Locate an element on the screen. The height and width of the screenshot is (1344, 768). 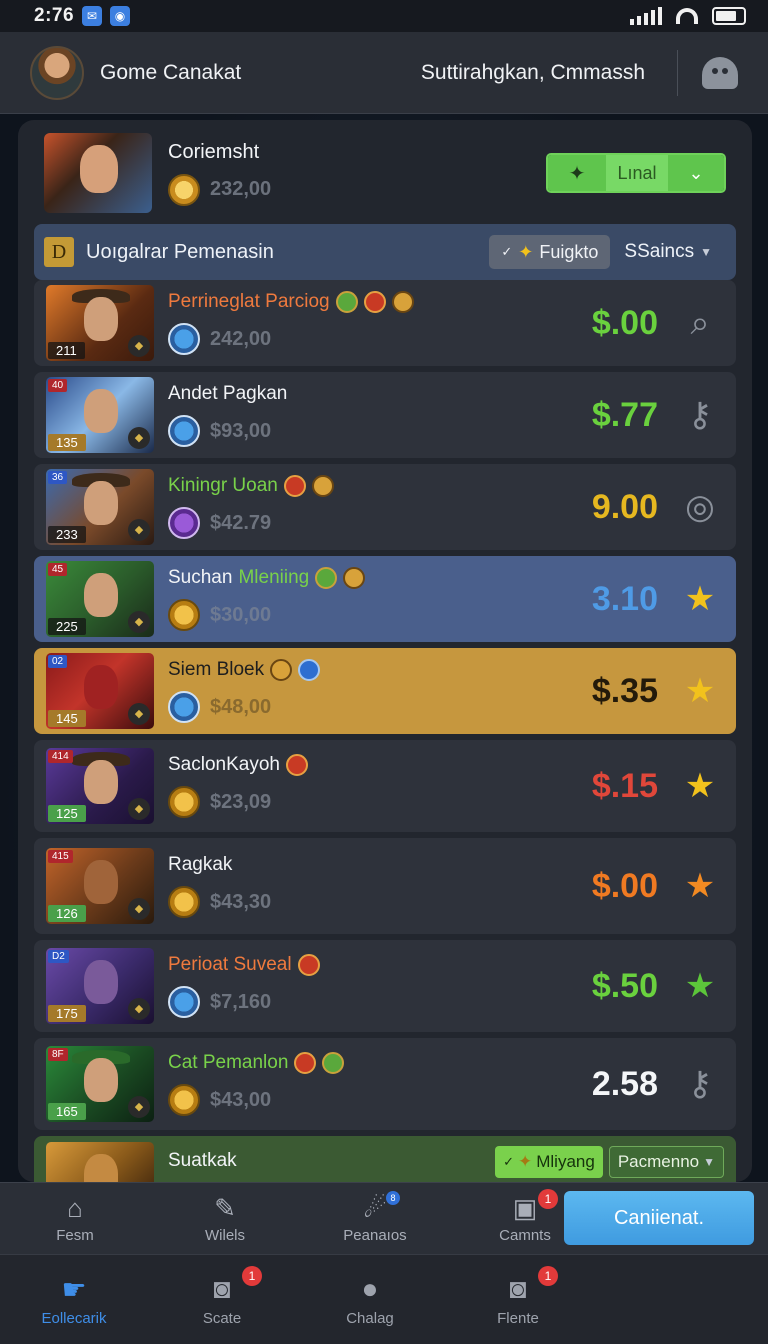
check-icon: ✓ is located at coordinates (508, 1161).